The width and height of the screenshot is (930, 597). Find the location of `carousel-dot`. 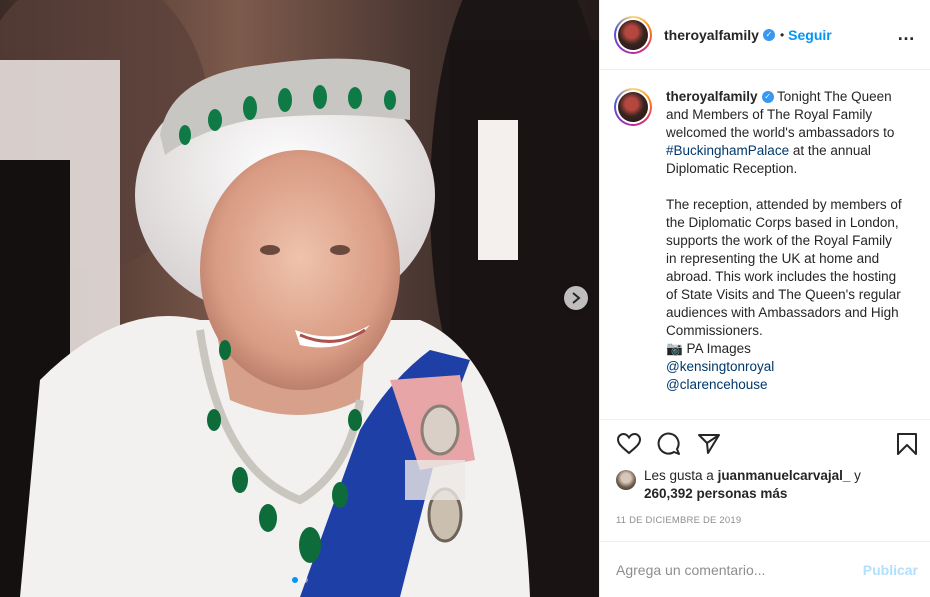

carousel-dot is located at coordinates (304, 580).